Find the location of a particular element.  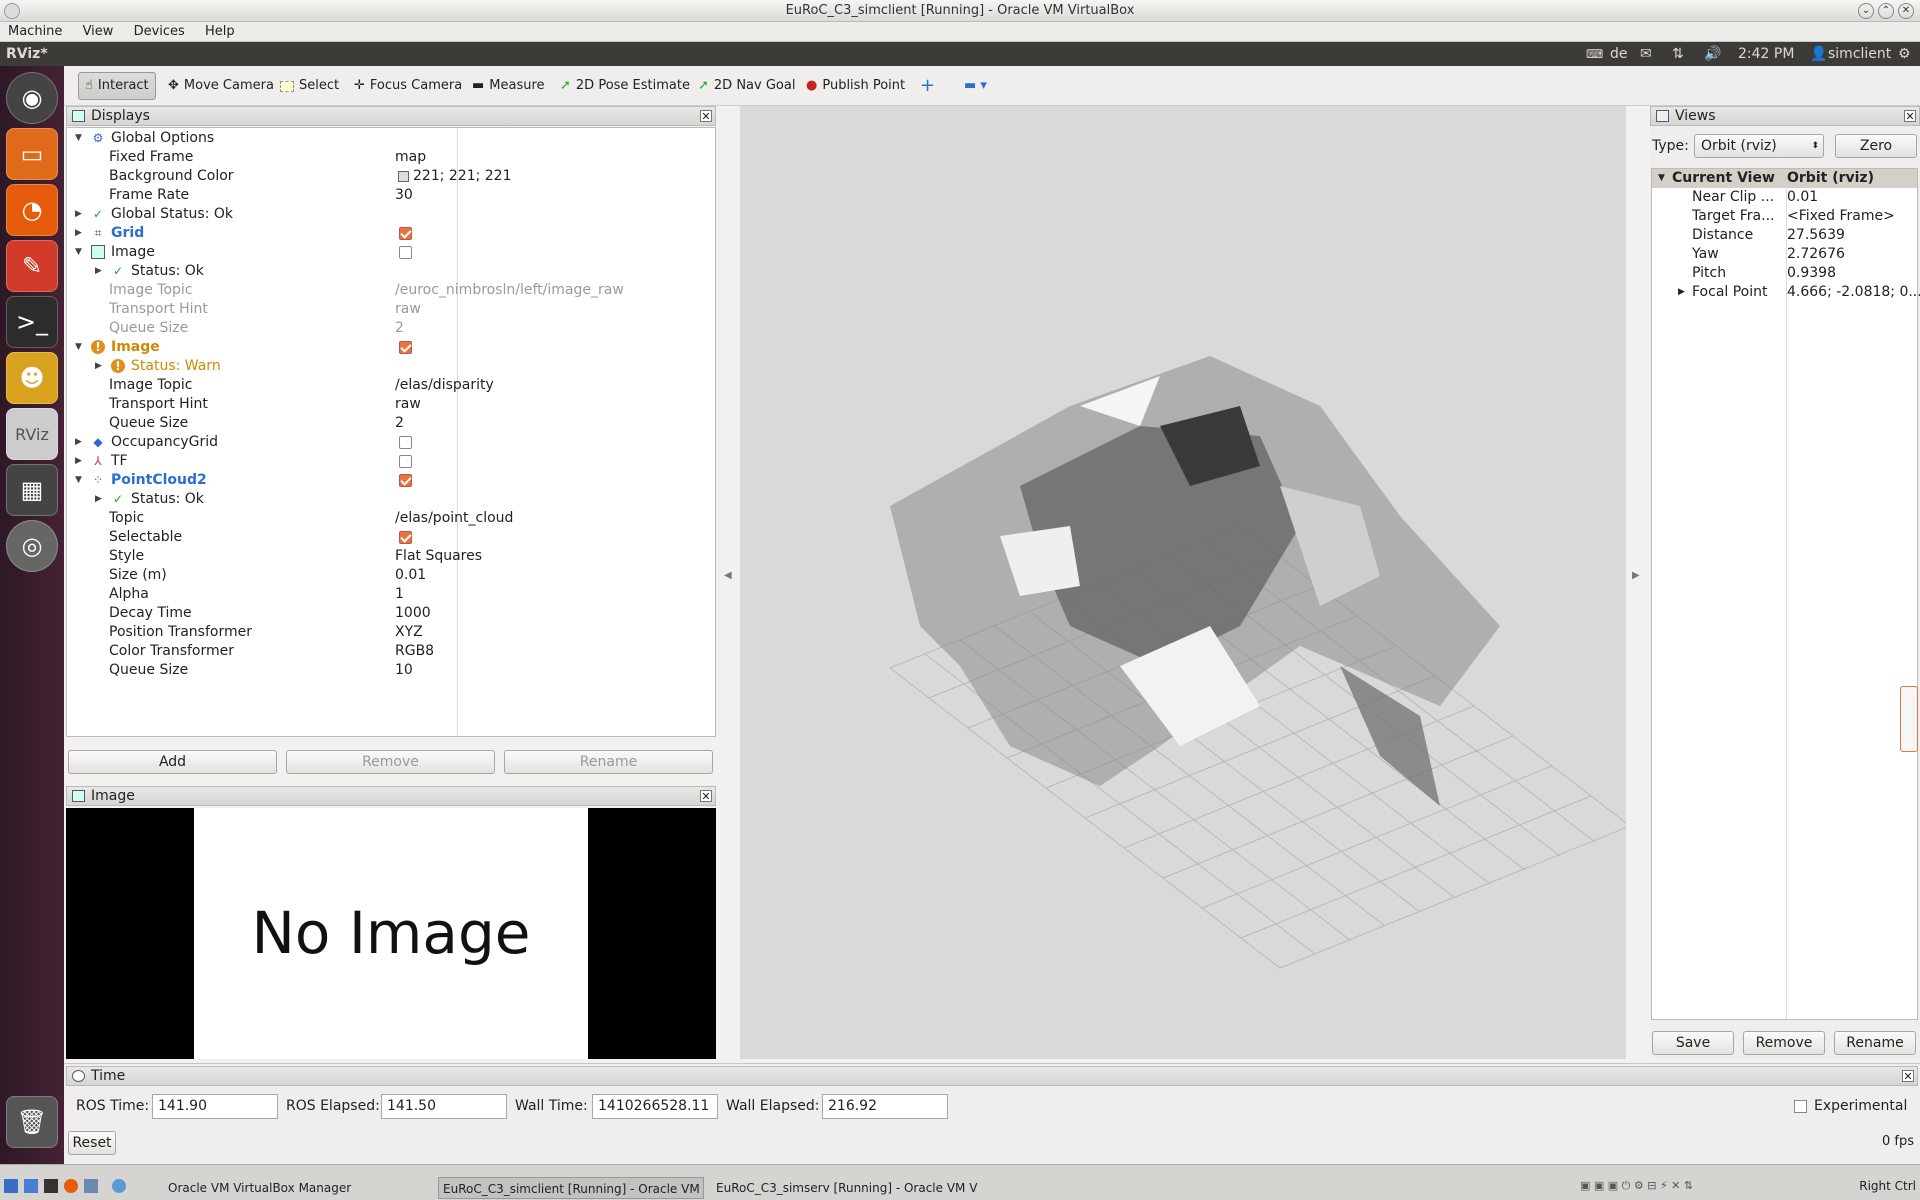

prop-value: 0.9398 is located at coordinates (1811, 273).